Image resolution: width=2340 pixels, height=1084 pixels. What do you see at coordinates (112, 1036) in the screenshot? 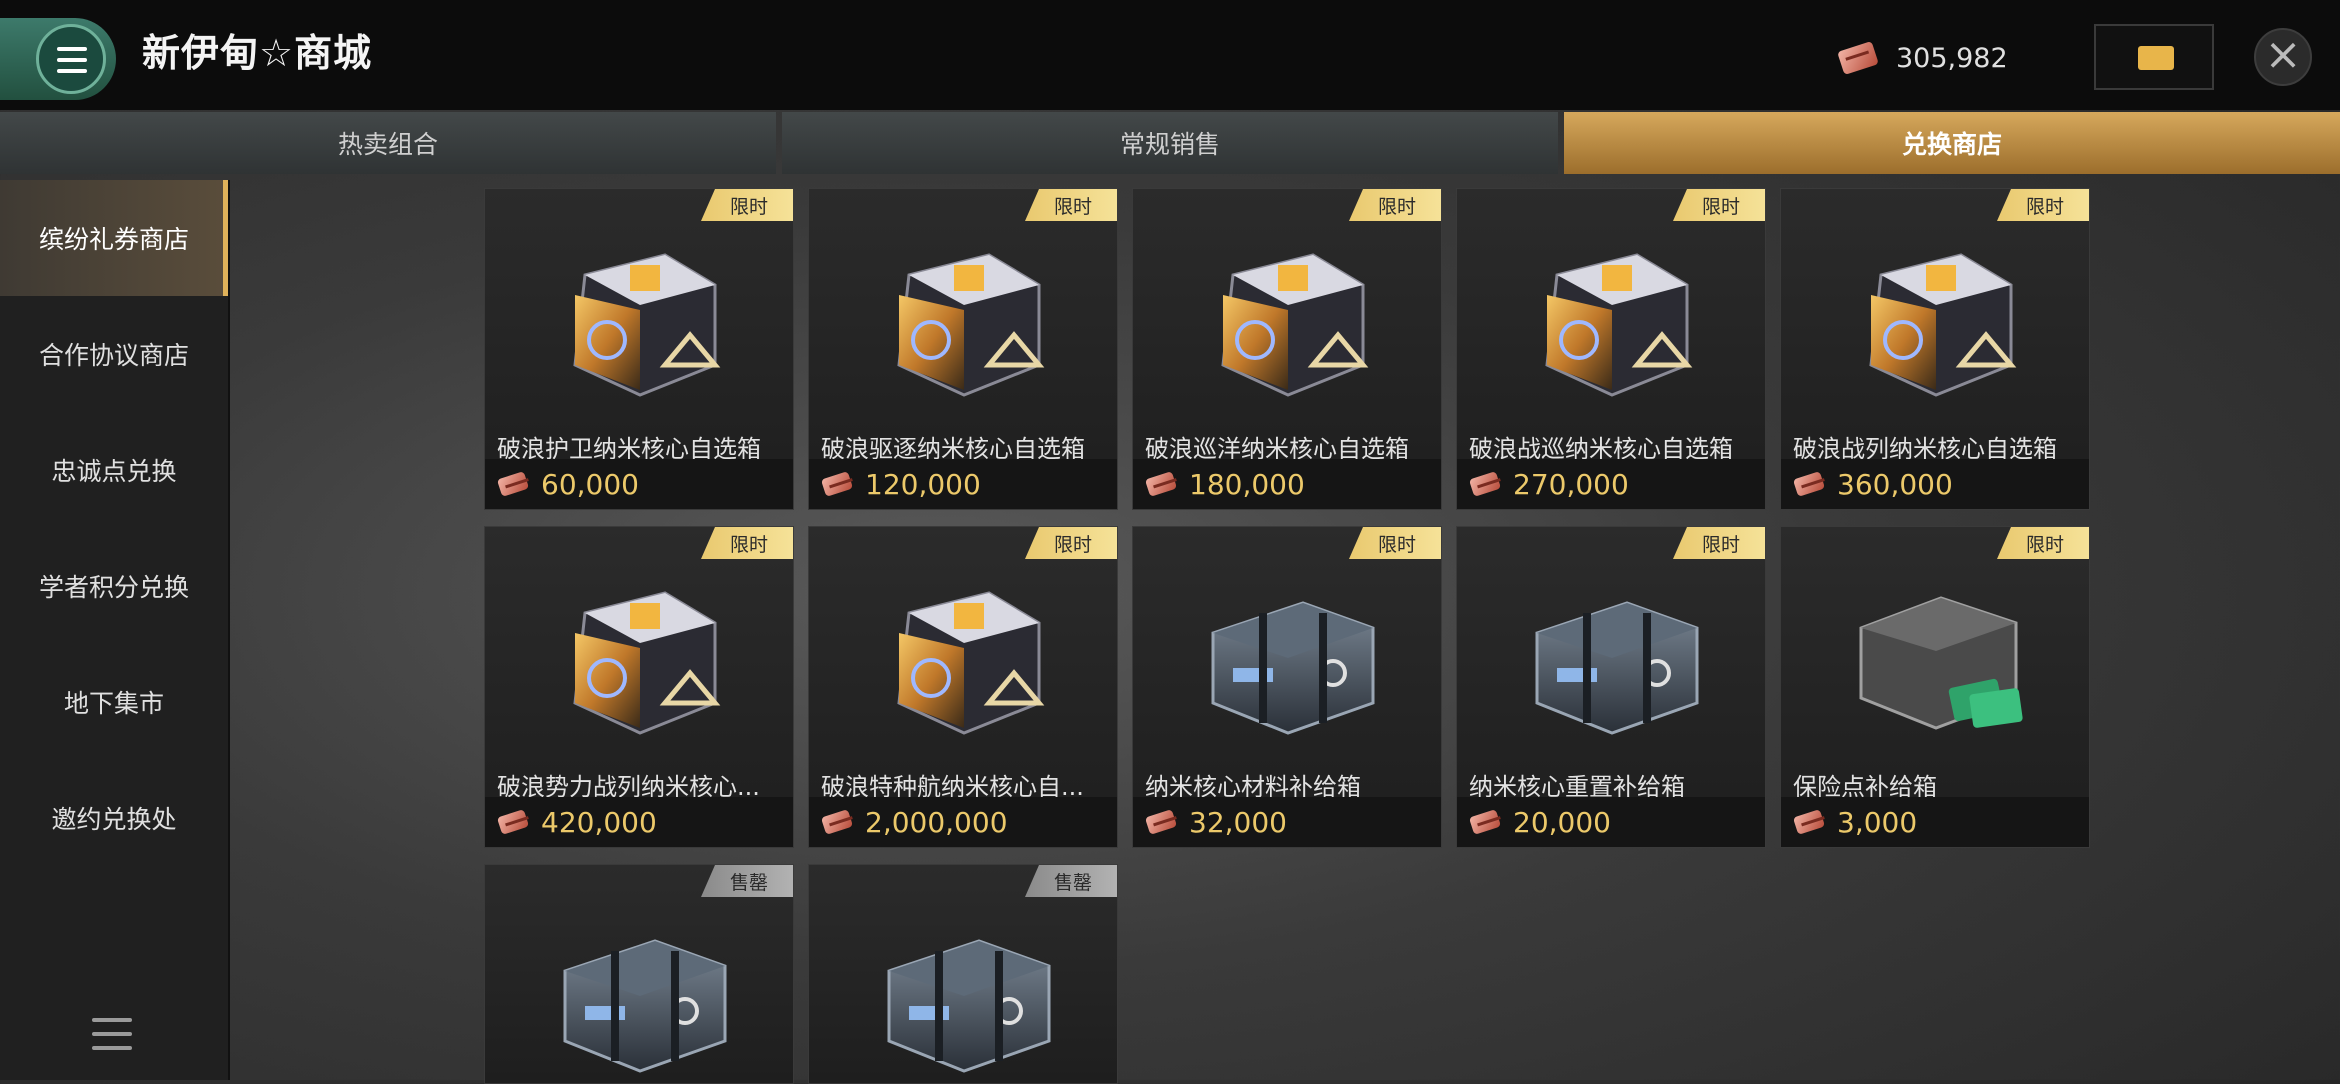
I see `list-menu-icon` at bounding box center [112, 1036].